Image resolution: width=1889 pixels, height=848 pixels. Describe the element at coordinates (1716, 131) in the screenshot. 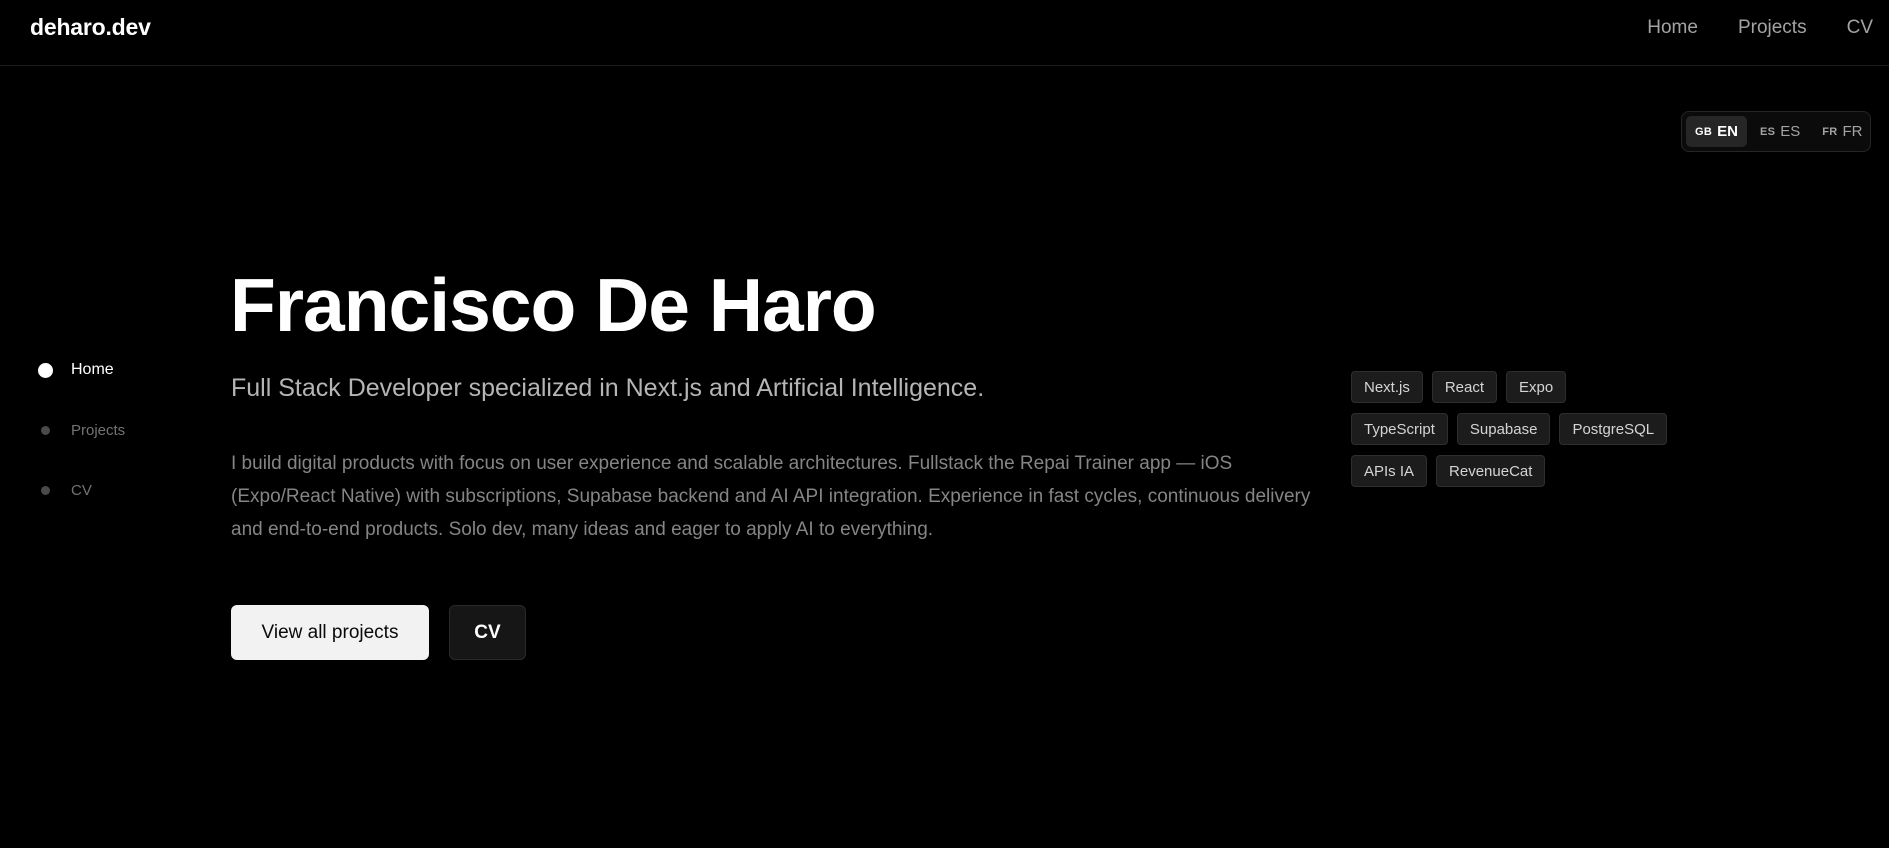

I see `lang-option-en: GB EN` at that location.